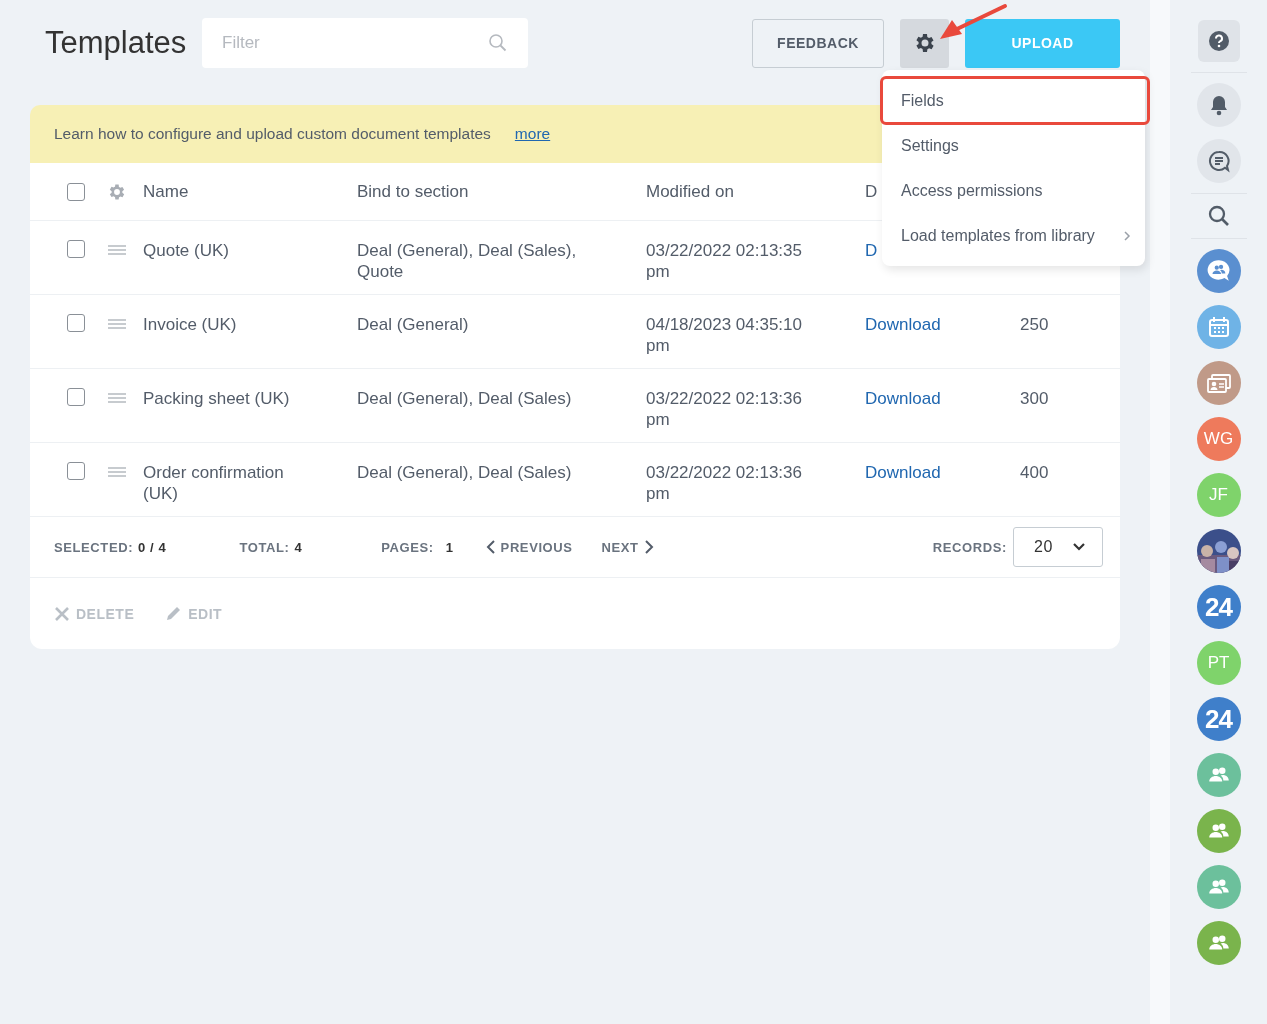  Describe the element at coordinates (407, 547) in the screenshot. I see `pages-label: PAGES:` at that location.